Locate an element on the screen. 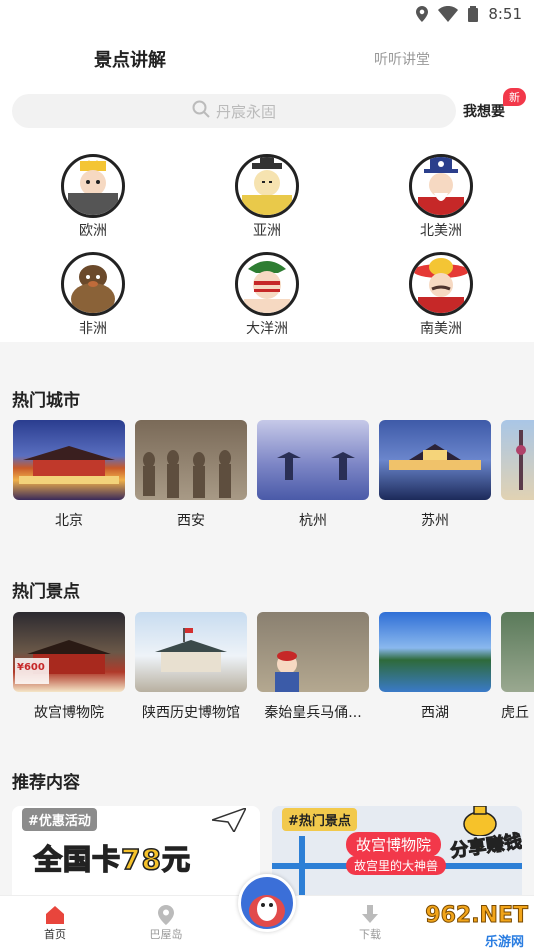  continent-asia: 亚洲 is located at coordinates (267, 197).